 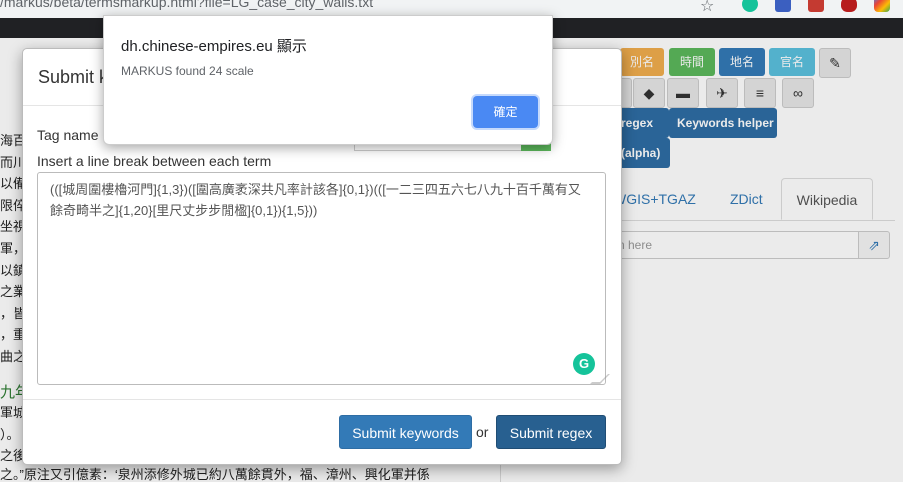 I want to click on modal-title: Submit k, so click(x=73, y=77).